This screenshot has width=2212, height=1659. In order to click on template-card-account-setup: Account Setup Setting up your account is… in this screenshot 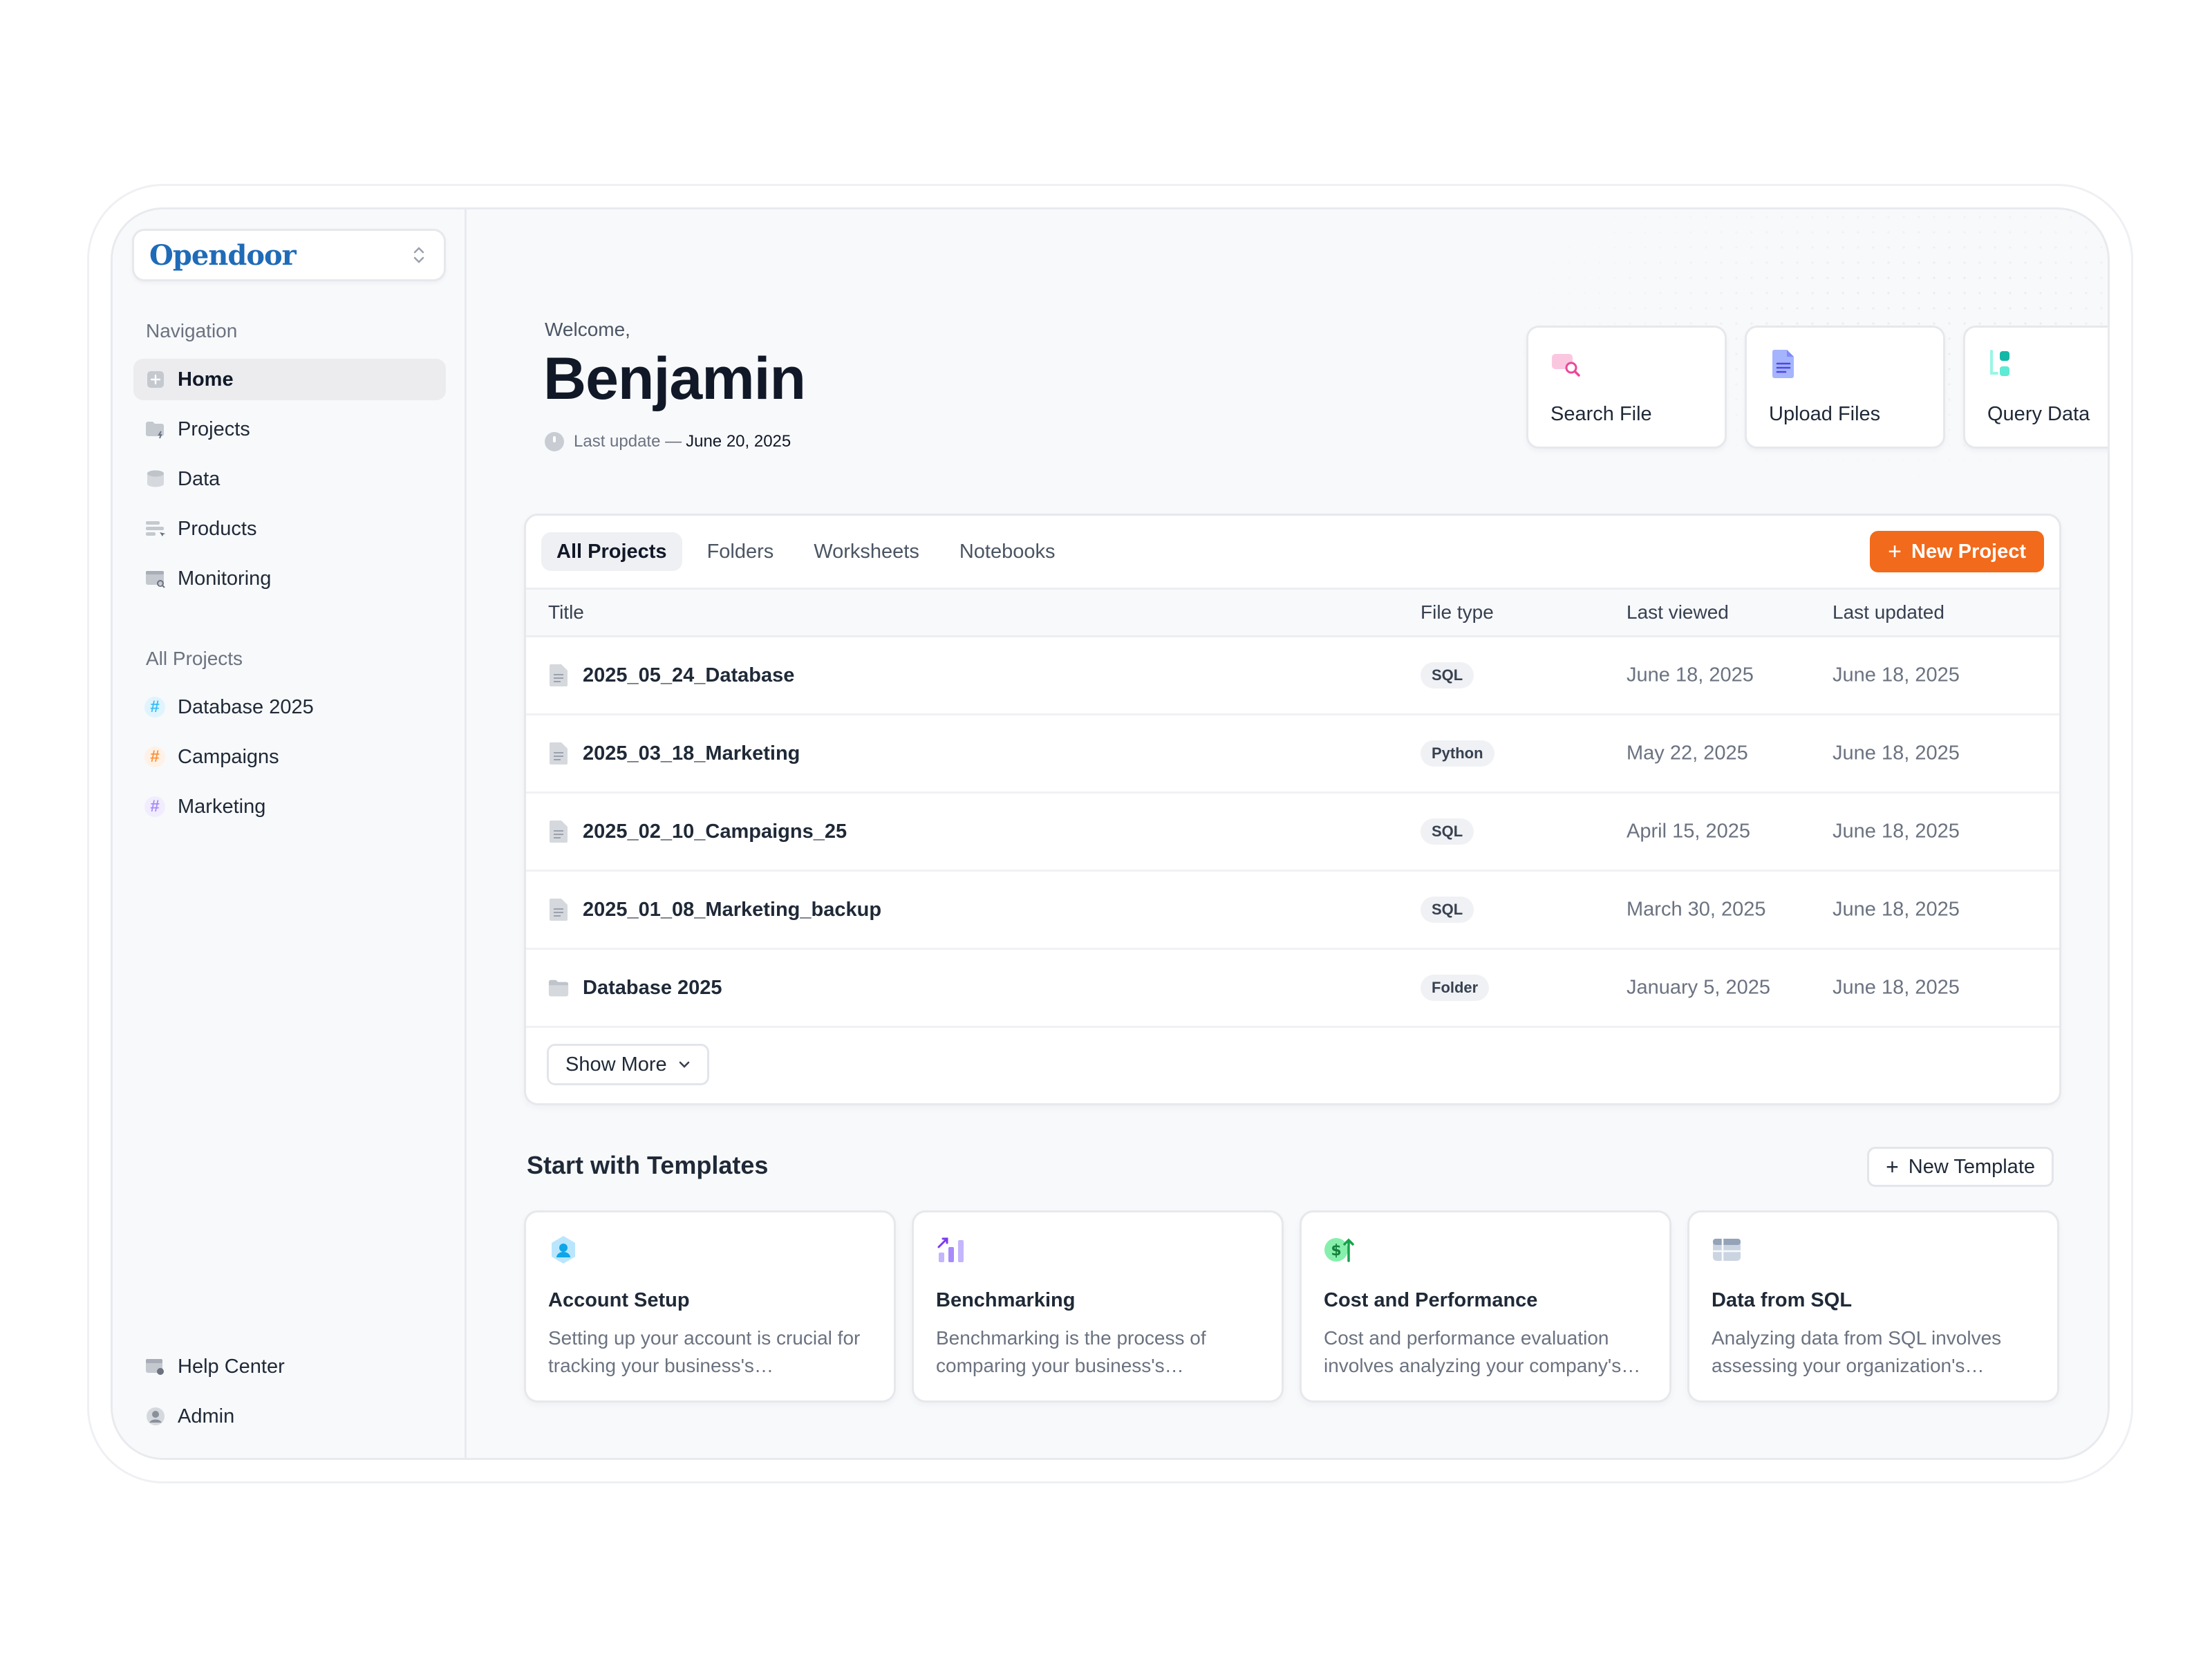, I will do `click(710, 1306)`.